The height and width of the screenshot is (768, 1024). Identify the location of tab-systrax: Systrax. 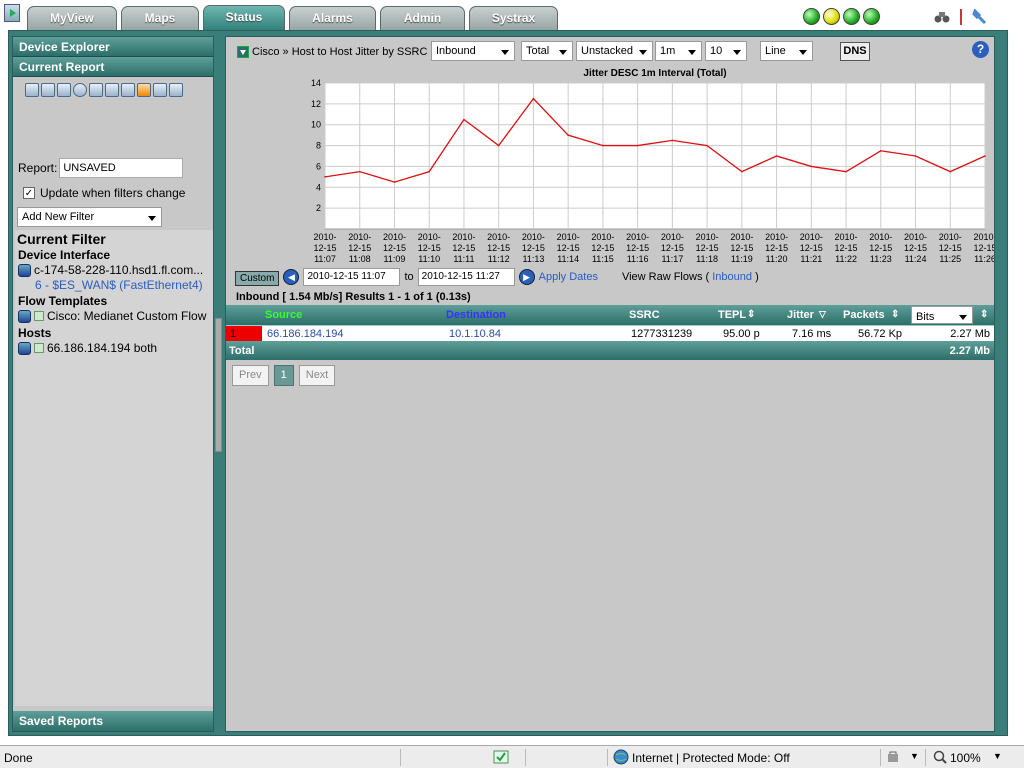
(513, 18).